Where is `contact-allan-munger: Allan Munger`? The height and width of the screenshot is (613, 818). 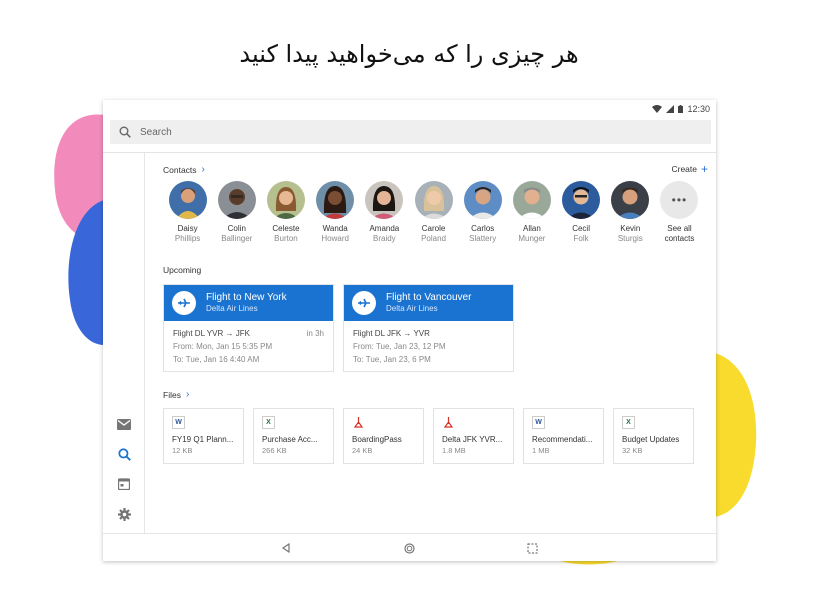 contact-allan-munger: Allan Munger is located at coordinates (531, 212).